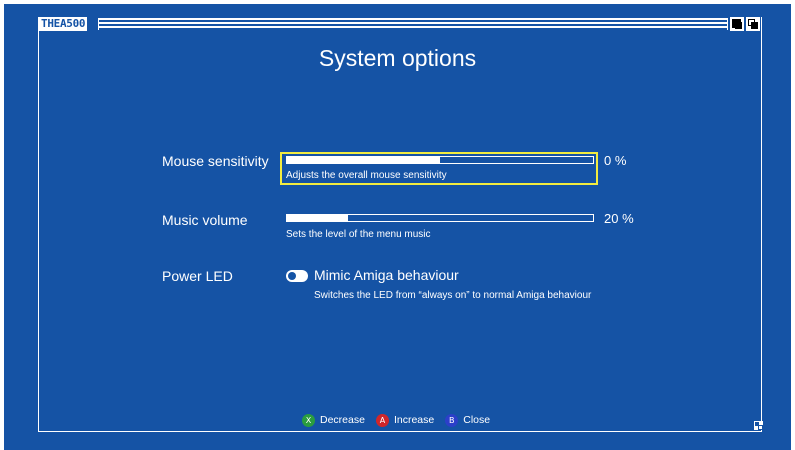 The width and height of the screenshot is (795, 450). I want to click on mouse-sensitivity-slider-fill, so click(363, 160).